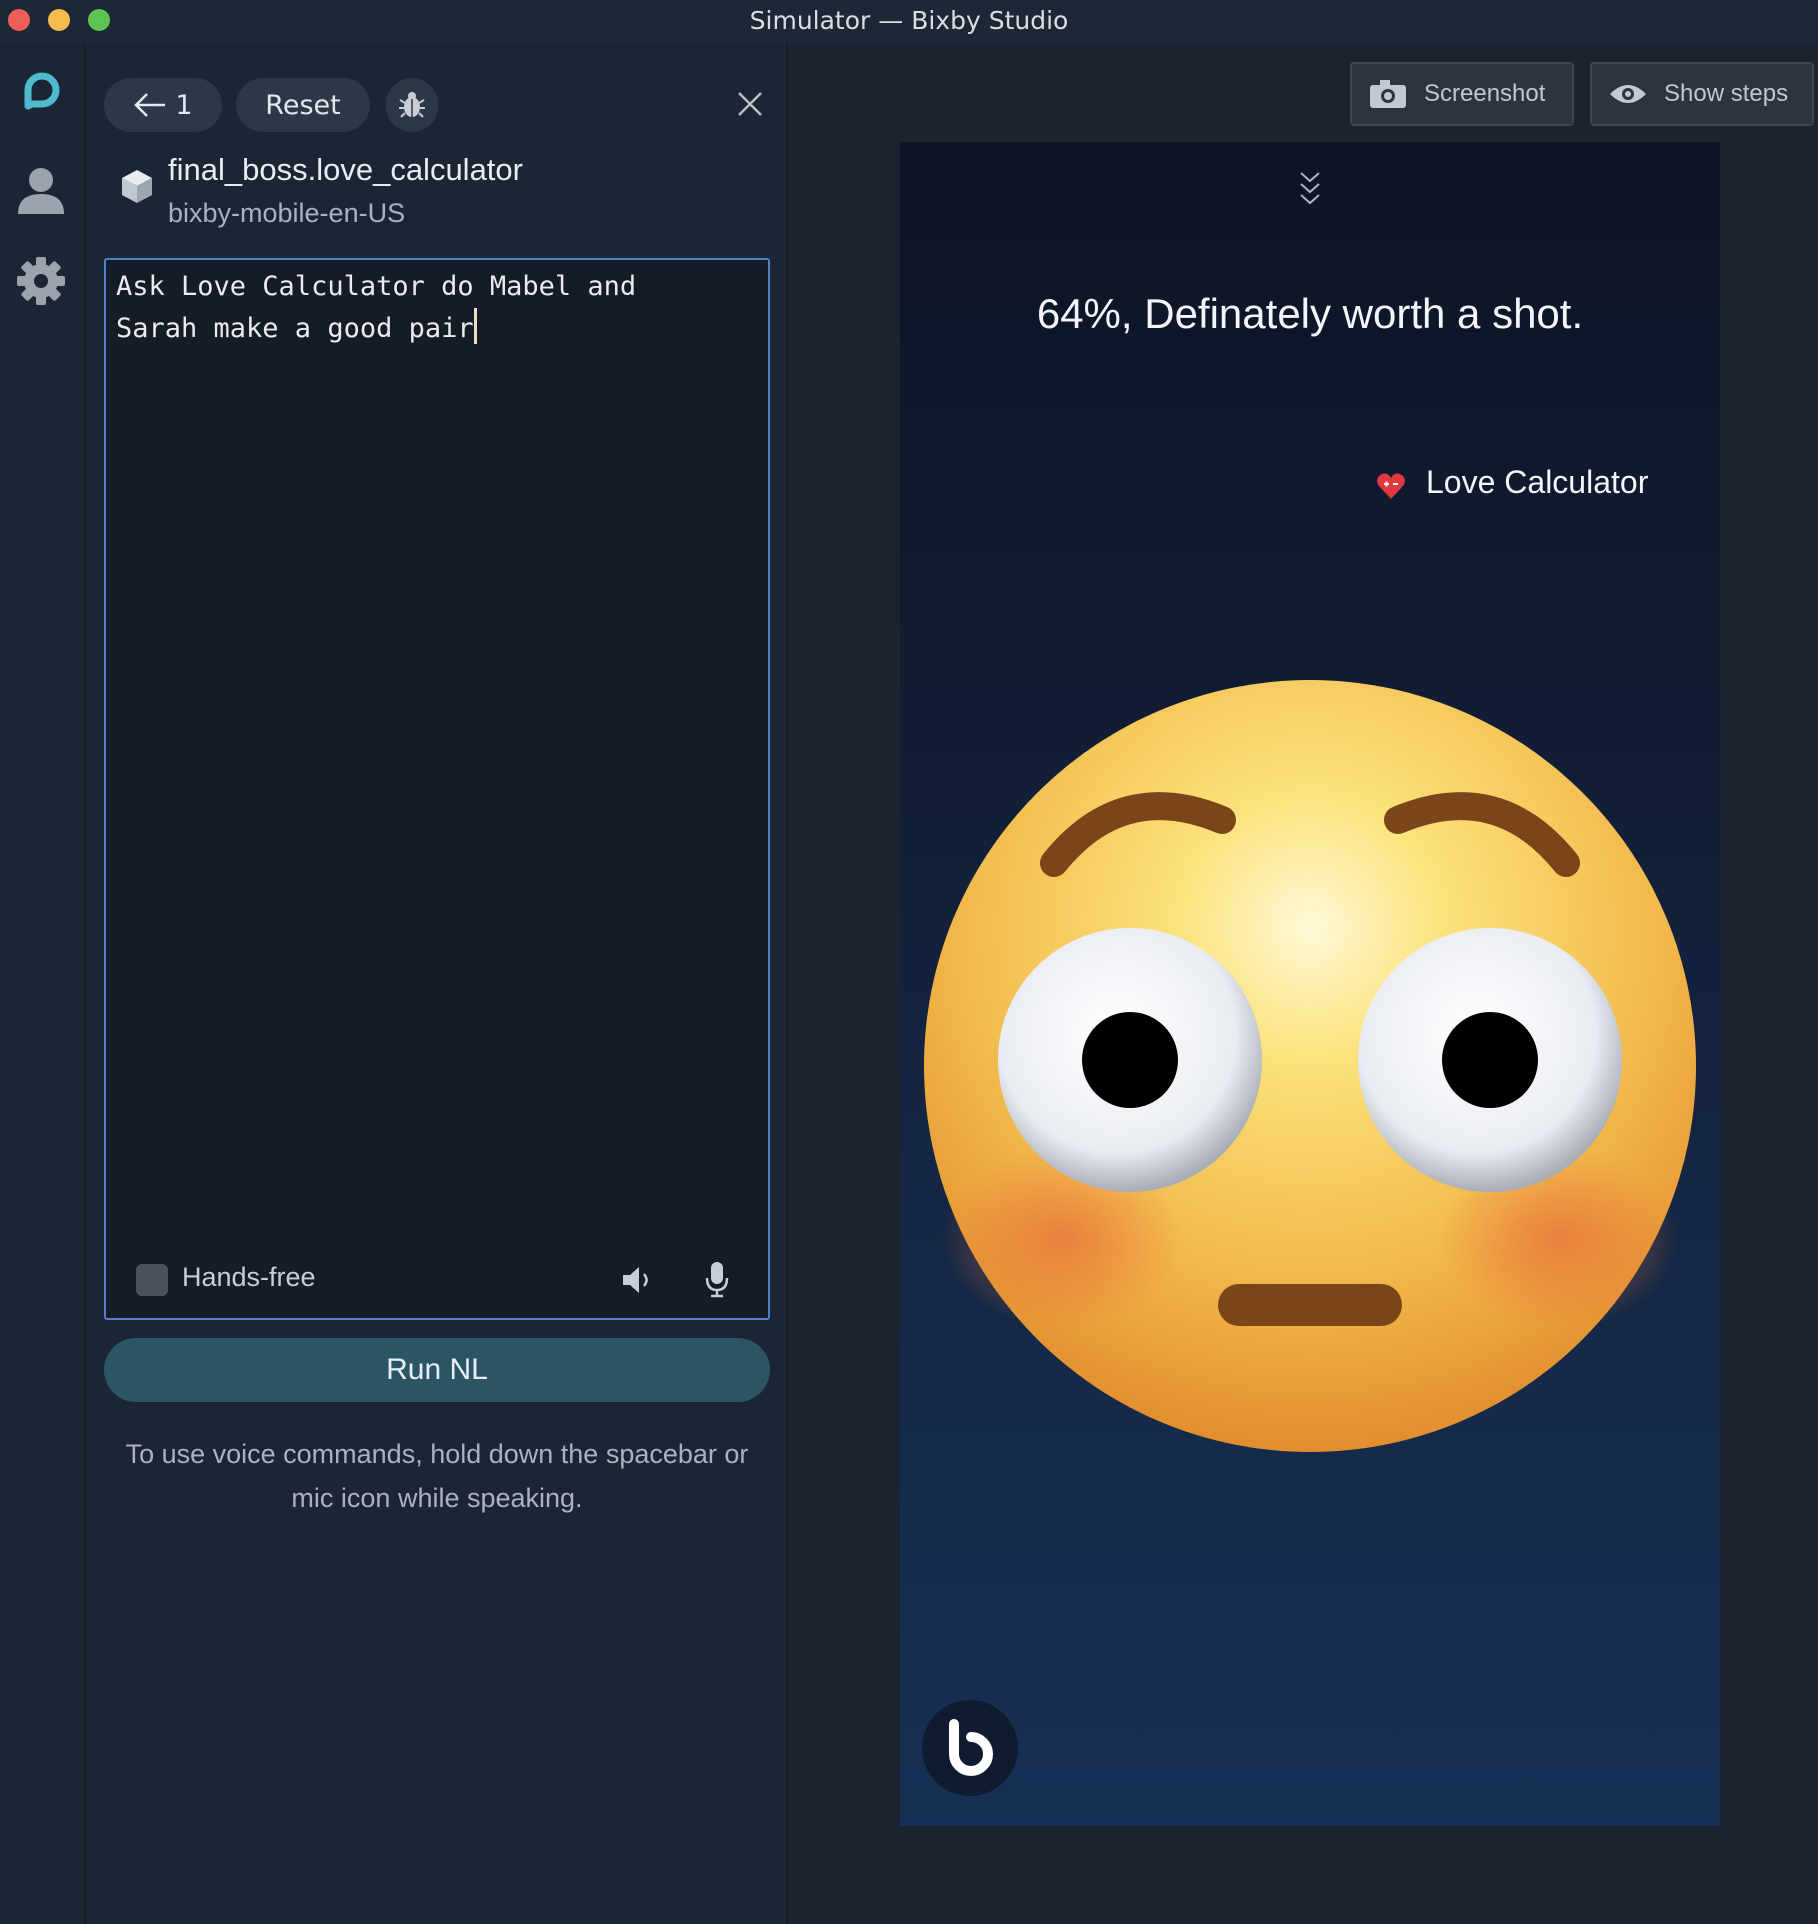 The height and width of the screenshot is (1924, 1818). I want to click on capsule-target: bixby-mobile-en-US, so click(287, 213).